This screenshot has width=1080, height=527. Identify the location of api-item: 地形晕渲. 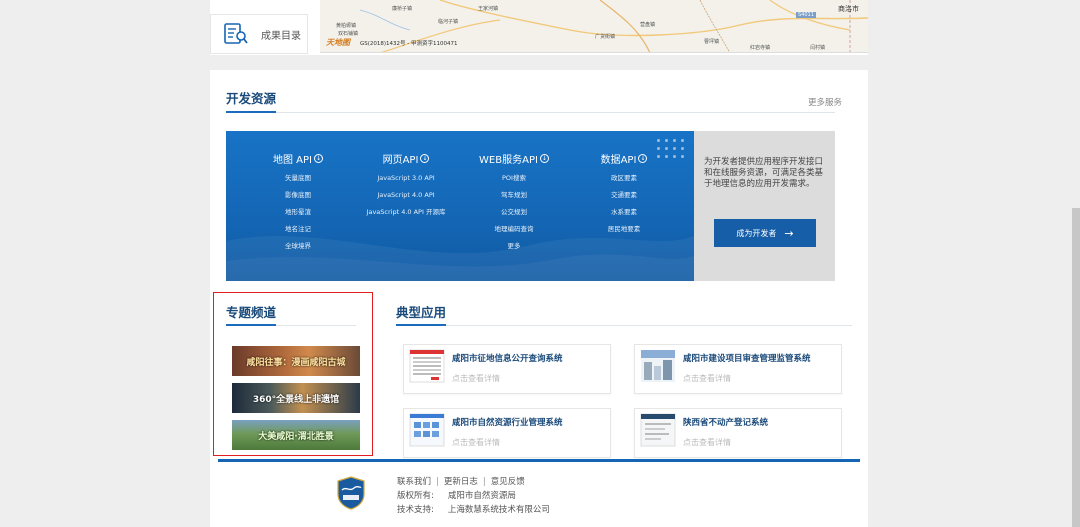
(298, 212).